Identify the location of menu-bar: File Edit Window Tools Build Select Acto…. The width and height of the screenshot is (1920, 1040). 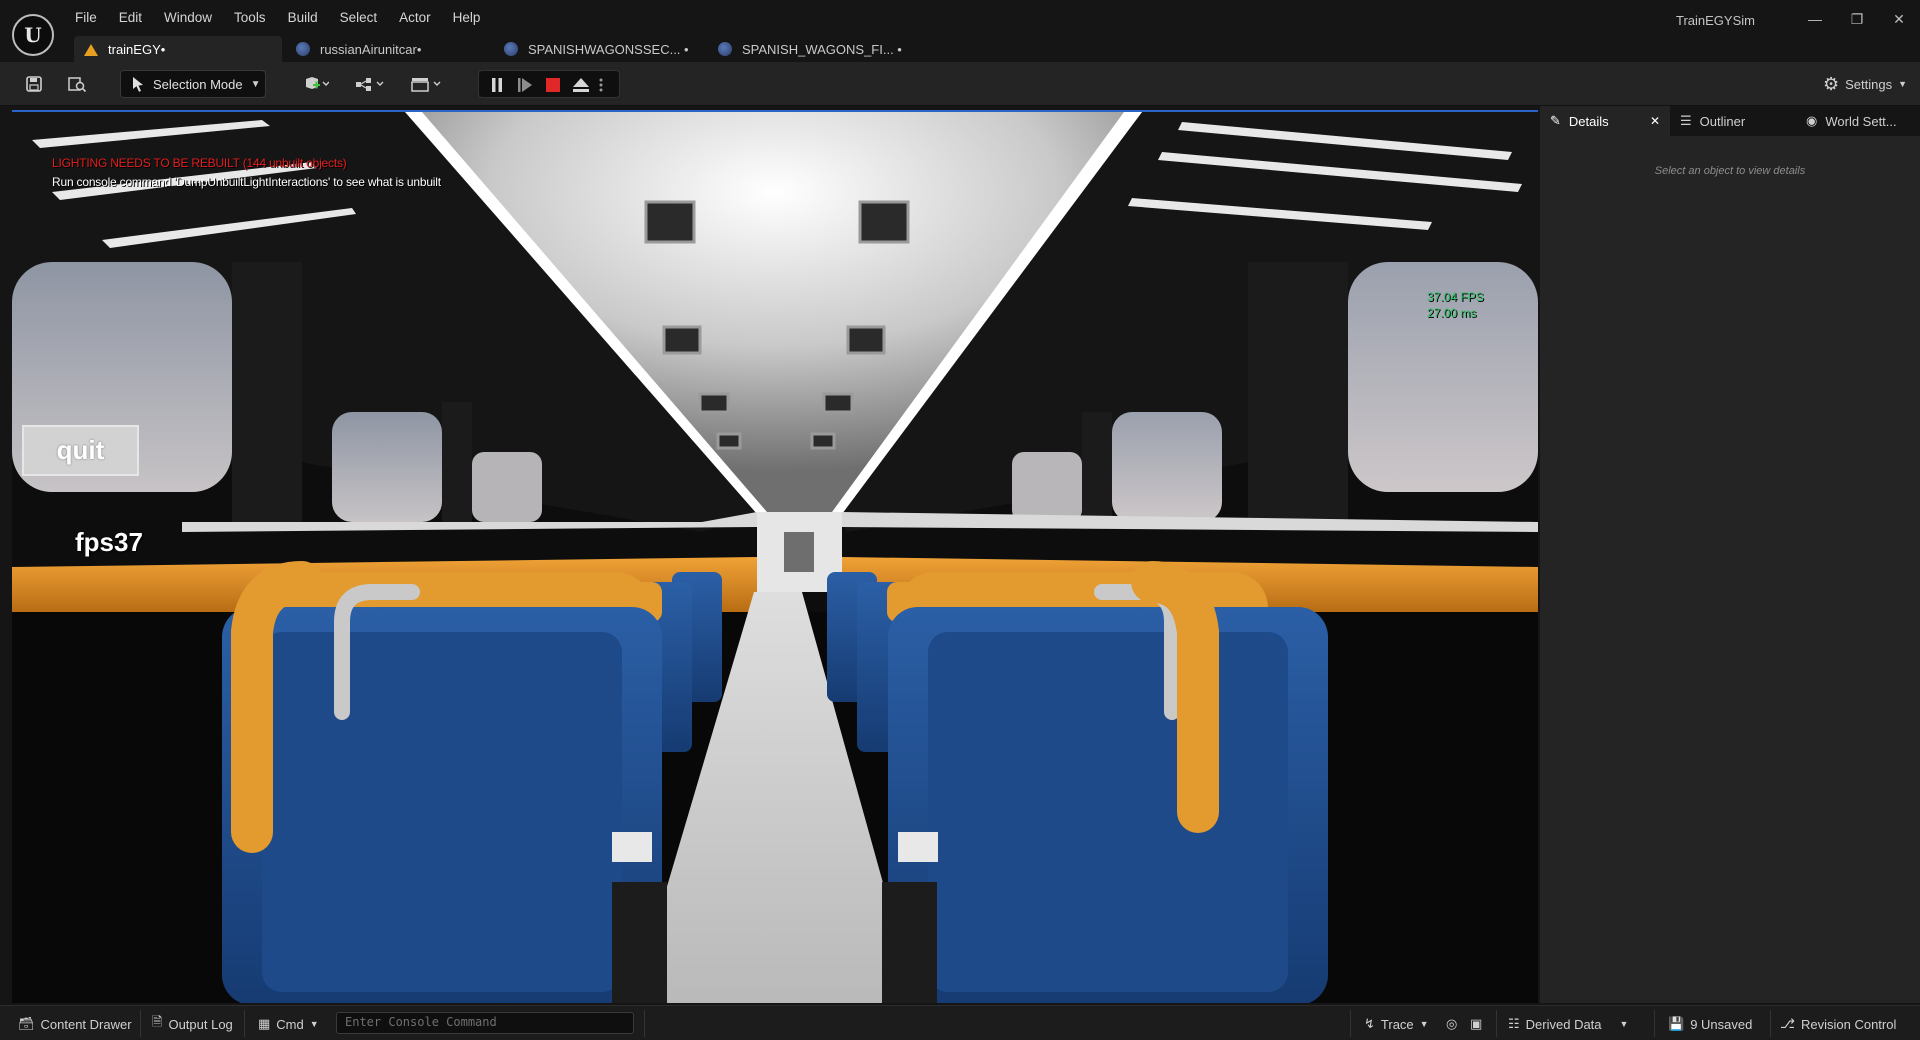
(277, 19).